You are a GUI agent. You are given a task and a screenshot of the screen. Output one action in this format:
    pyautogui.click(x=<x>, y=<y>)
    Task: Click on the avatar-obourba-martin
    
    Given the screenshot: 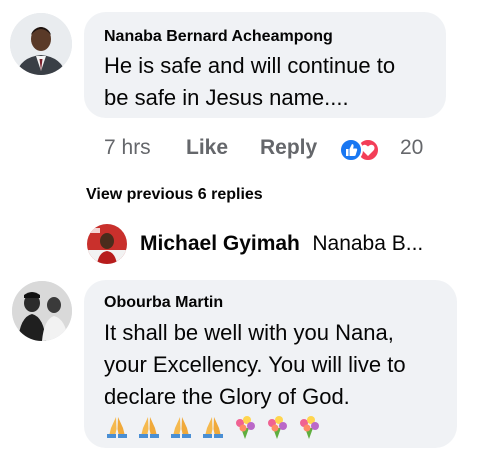 What is the action you would take?
    pyautogui.click(x=42, y=311)
    